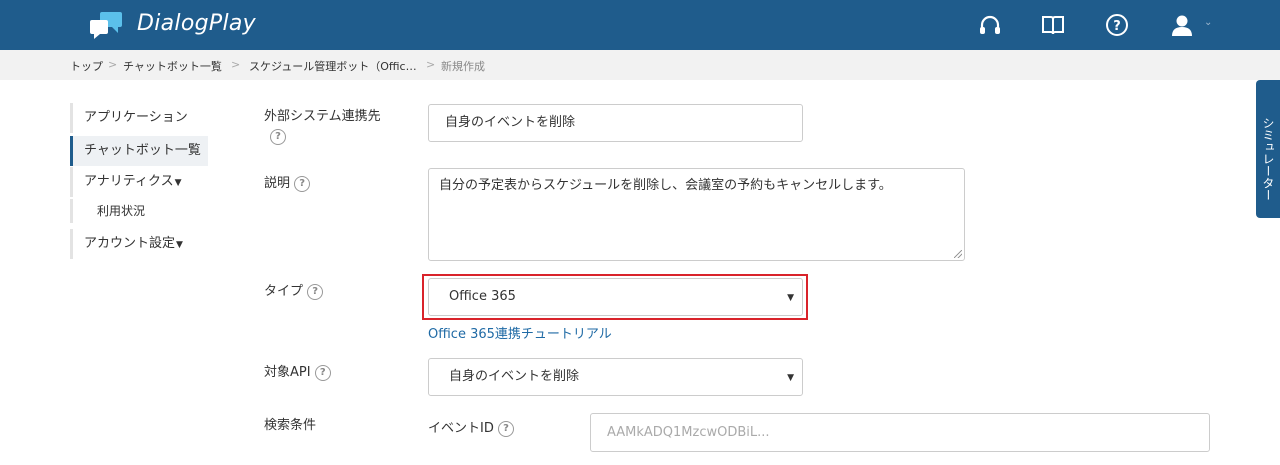 The image size is (1280, 465). What do you see at coordinates (615, 297) in the screenshot?
I see `type-select-highlight` at bounding box center [615, 297].